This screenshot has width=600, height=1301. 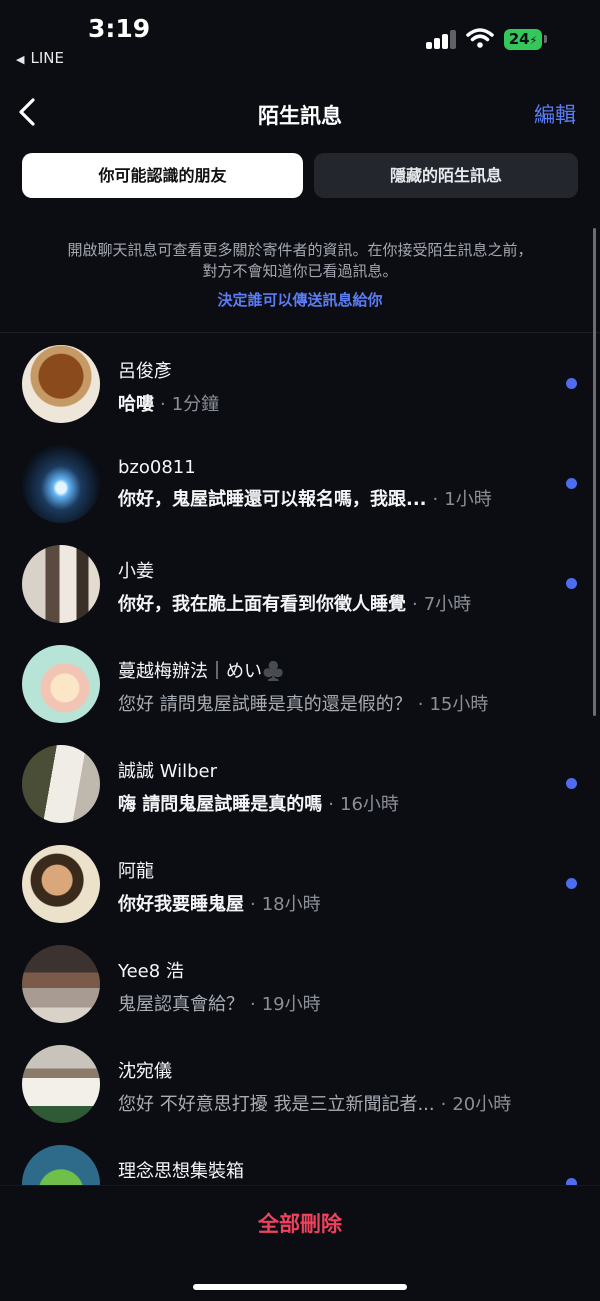 I want to click on list-item: 小姜 你好，我在脆上面有看到你徵人睡覺 · 7小時, so click(x=300, y=583).